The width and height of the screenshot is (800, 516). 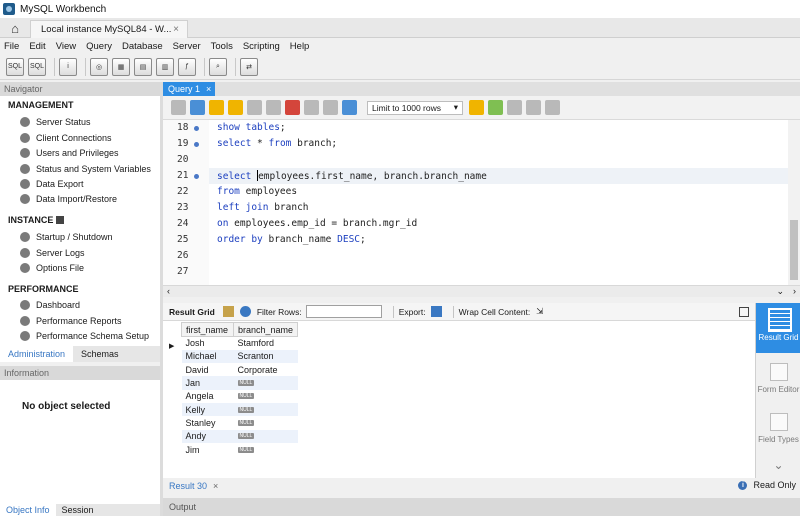 I want to click on tab-object-info: Object Info, so click(x=28, y=510).